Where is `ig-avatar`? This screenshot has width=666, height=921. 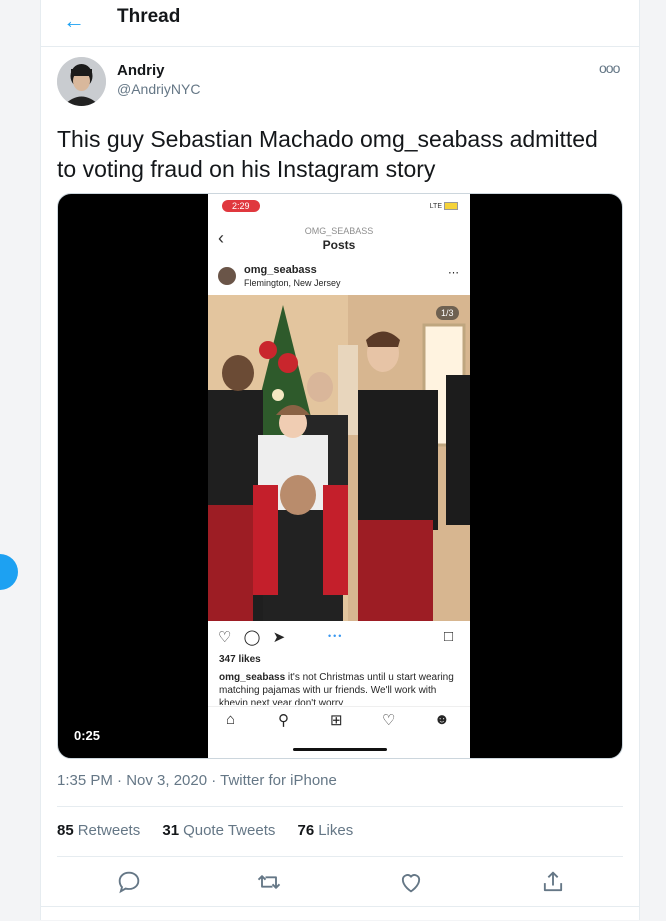
ig-avatar is located at coordinates (227, 276).